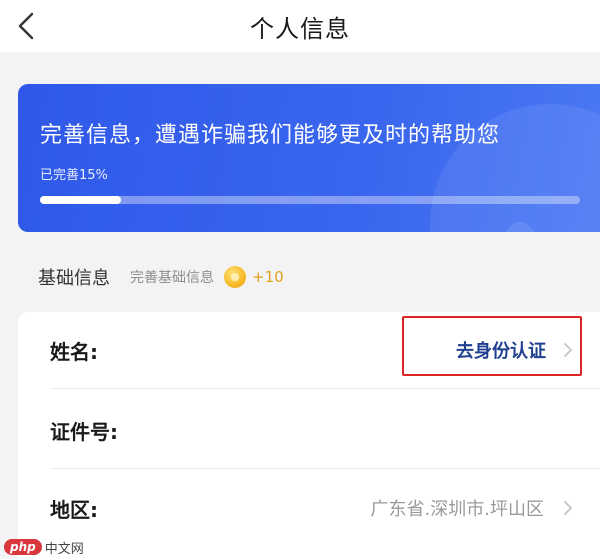  Describe the element at coordinates (74, 278) in the screenshot. I see `section-title: 基础信息` at that location.